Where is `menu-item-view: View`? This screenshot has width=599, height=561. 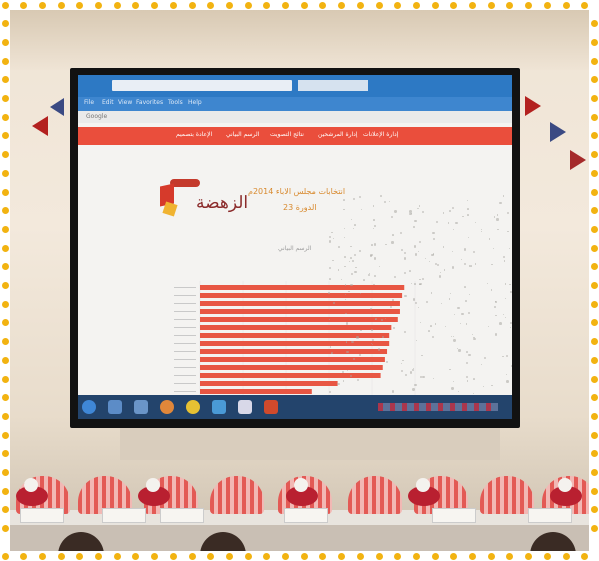 menu-item-view: View is located at coordinates (125, 102).